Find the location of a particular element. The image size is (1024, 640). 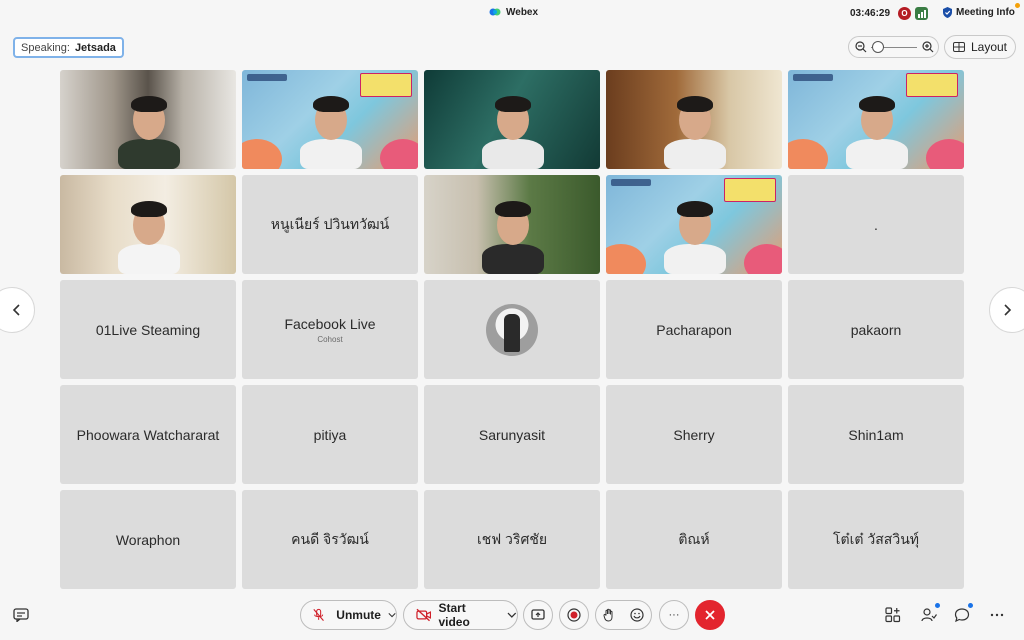

participant-name-tile: Facebook Live Cohost is located at coordinates (330, 329).